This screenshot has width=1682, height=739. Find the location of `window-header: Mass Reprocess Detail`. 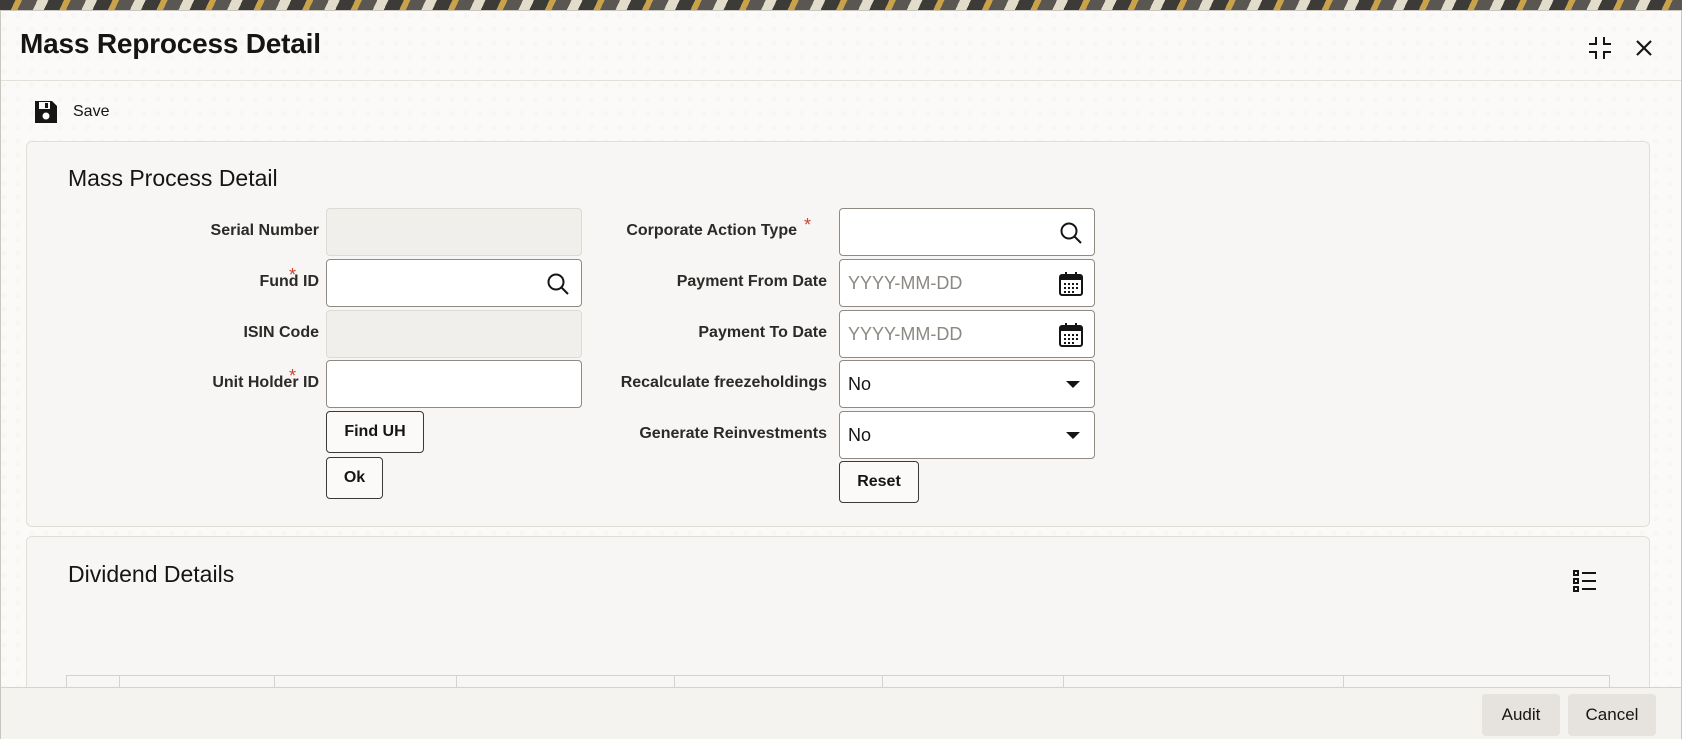

window-header: Mass Reprocess Detail is located at coordinates (841, 46).